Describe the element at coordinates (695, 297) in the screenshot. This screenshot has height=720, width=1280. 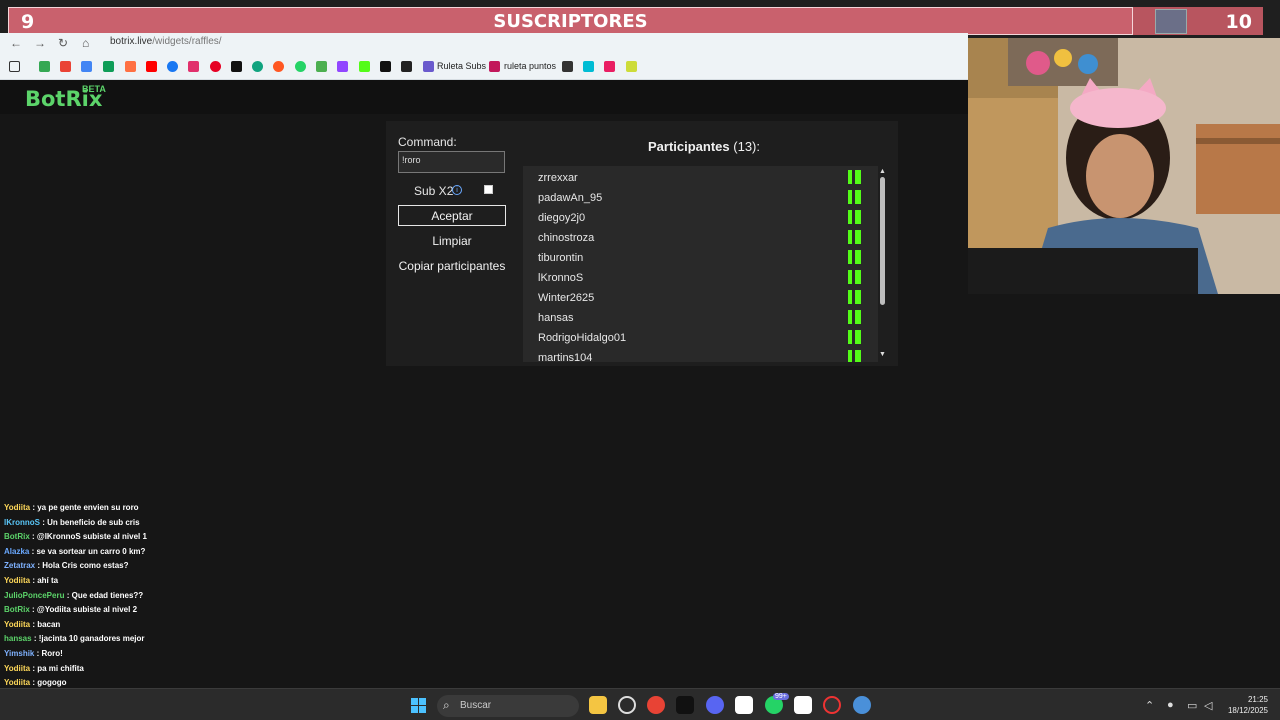
I see `participant-row: Winter2625` at that location.